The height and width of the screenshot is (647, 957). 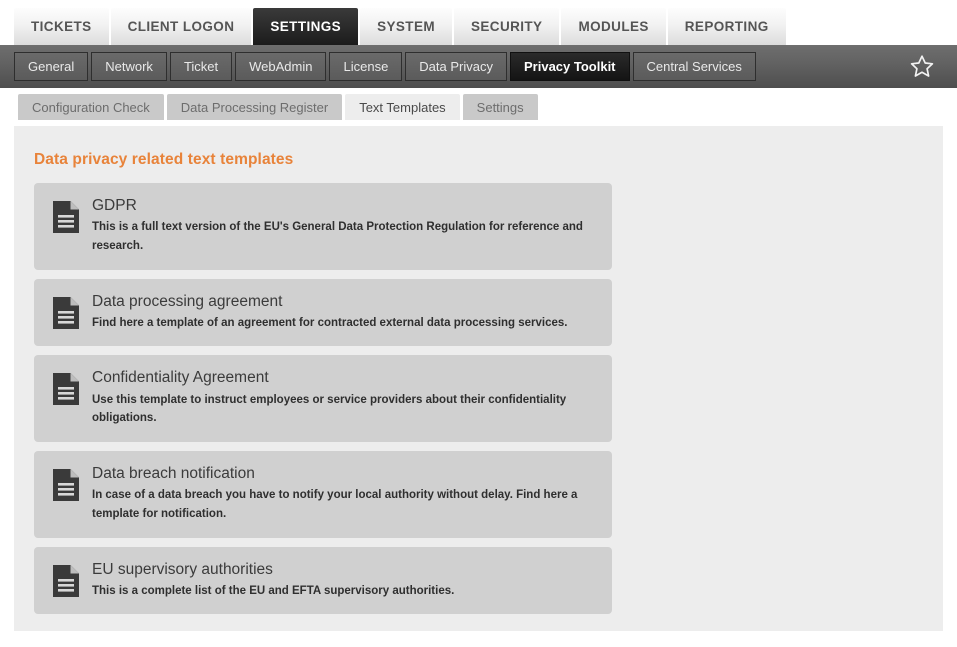 I want to click on module-tab-security: SECURITY, so click(x=507, y=26).